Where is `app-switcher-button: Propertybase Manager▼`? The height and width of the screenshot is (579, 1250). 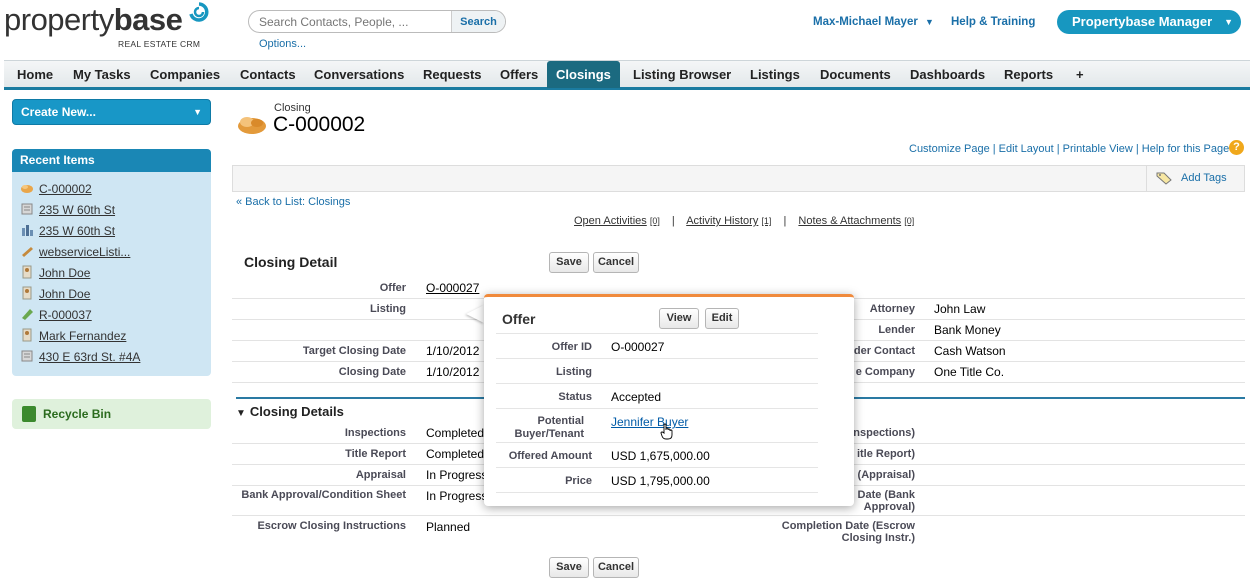 app-switcher-button: Propertybase Manager▼ is located at coordinates (1149, 22).